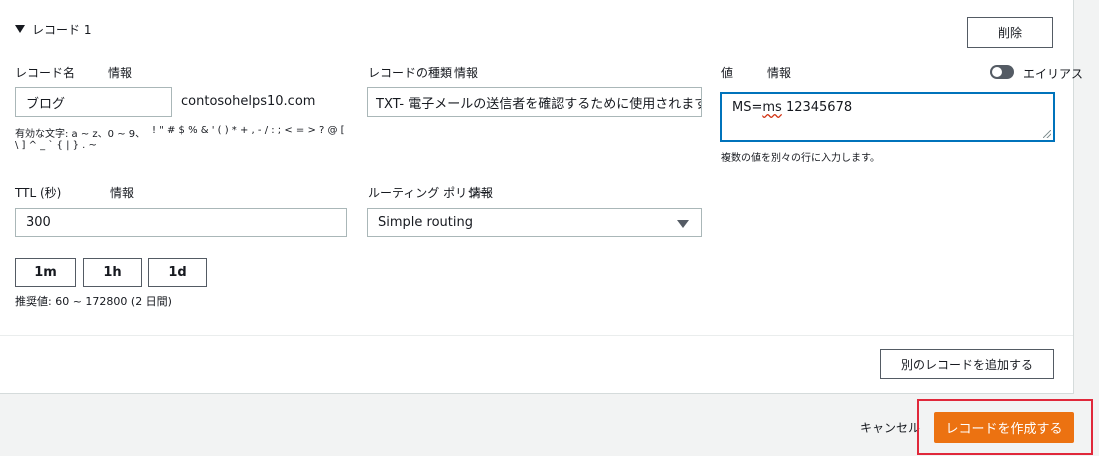 This screenshot has width=1099, height=456. I want to click on value-text-rest: 12345678, so click(817, 107).